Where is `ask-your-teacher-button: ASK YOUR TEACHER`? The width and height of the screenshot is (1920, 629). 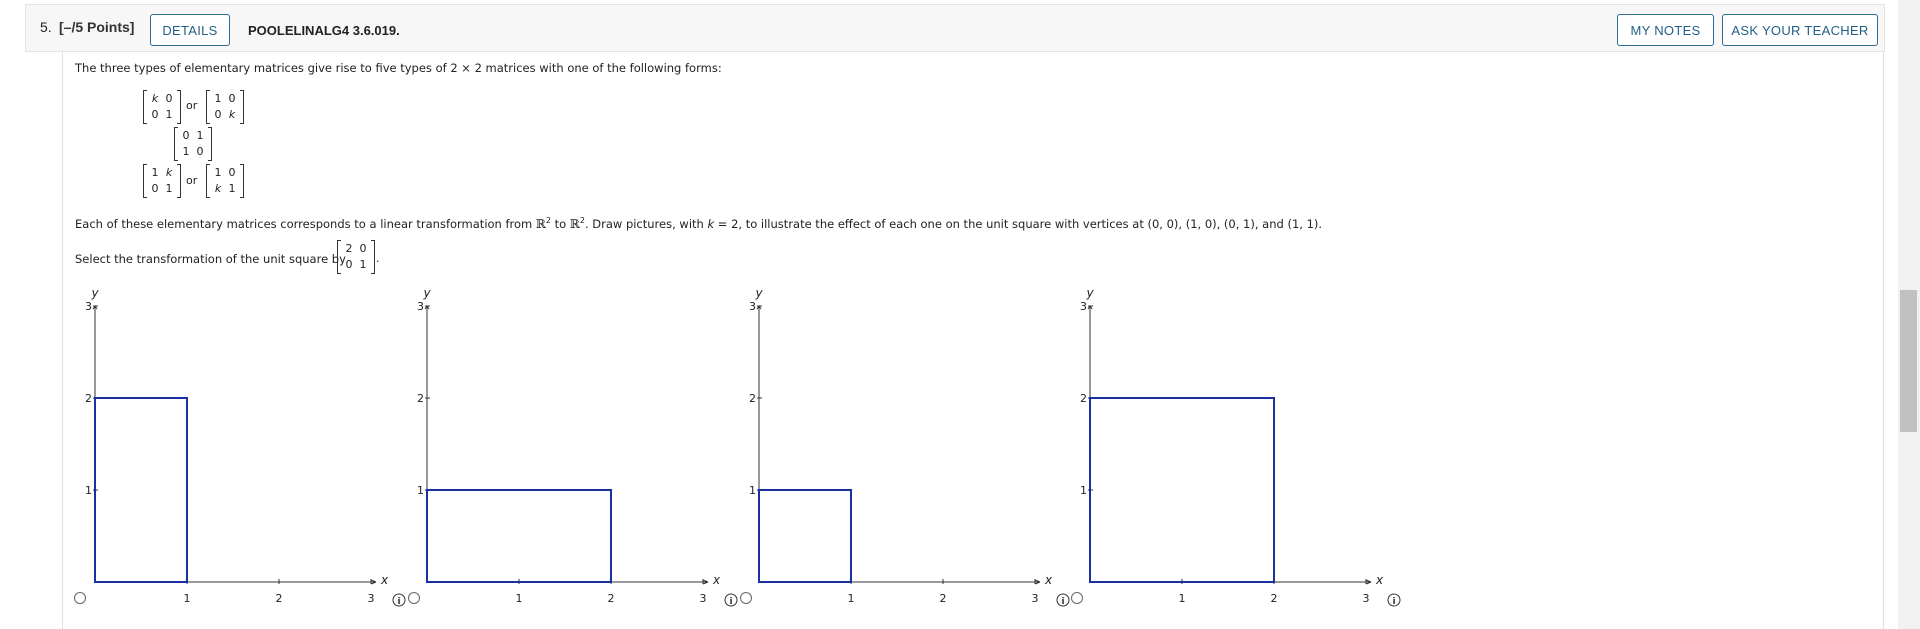
ask-your-teacher-button: ASK YOUR TEACHER is located at coordinates (1800, 30).